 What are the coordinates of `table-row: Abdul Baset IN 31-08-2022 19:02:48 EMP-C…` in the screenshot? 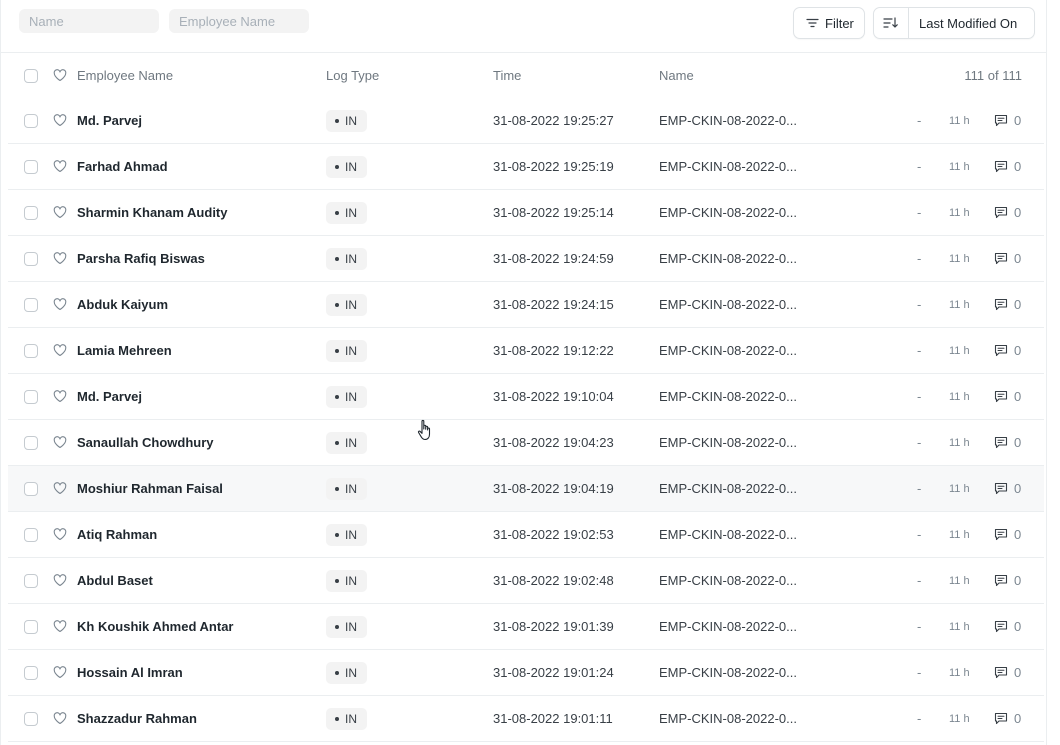 It's located at (526, 581).